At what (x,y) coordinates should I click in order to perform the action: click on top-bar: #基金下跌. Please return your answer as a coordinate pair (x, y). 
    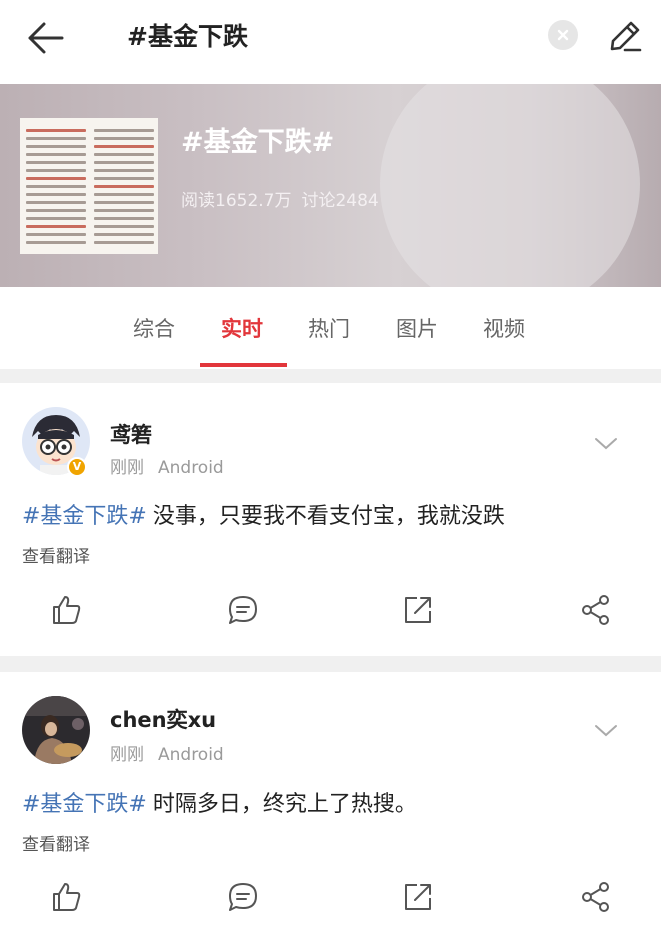
    Looking at the image, I should click on (330, 38).